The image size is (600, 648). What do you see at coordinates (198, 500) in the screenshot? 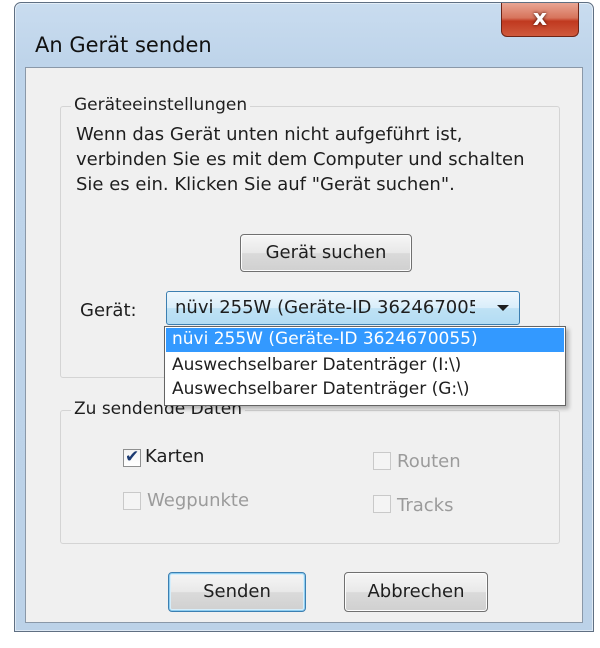
I see `label-wegpunkte: Wegpunkte` at bounding box center [198, 500].